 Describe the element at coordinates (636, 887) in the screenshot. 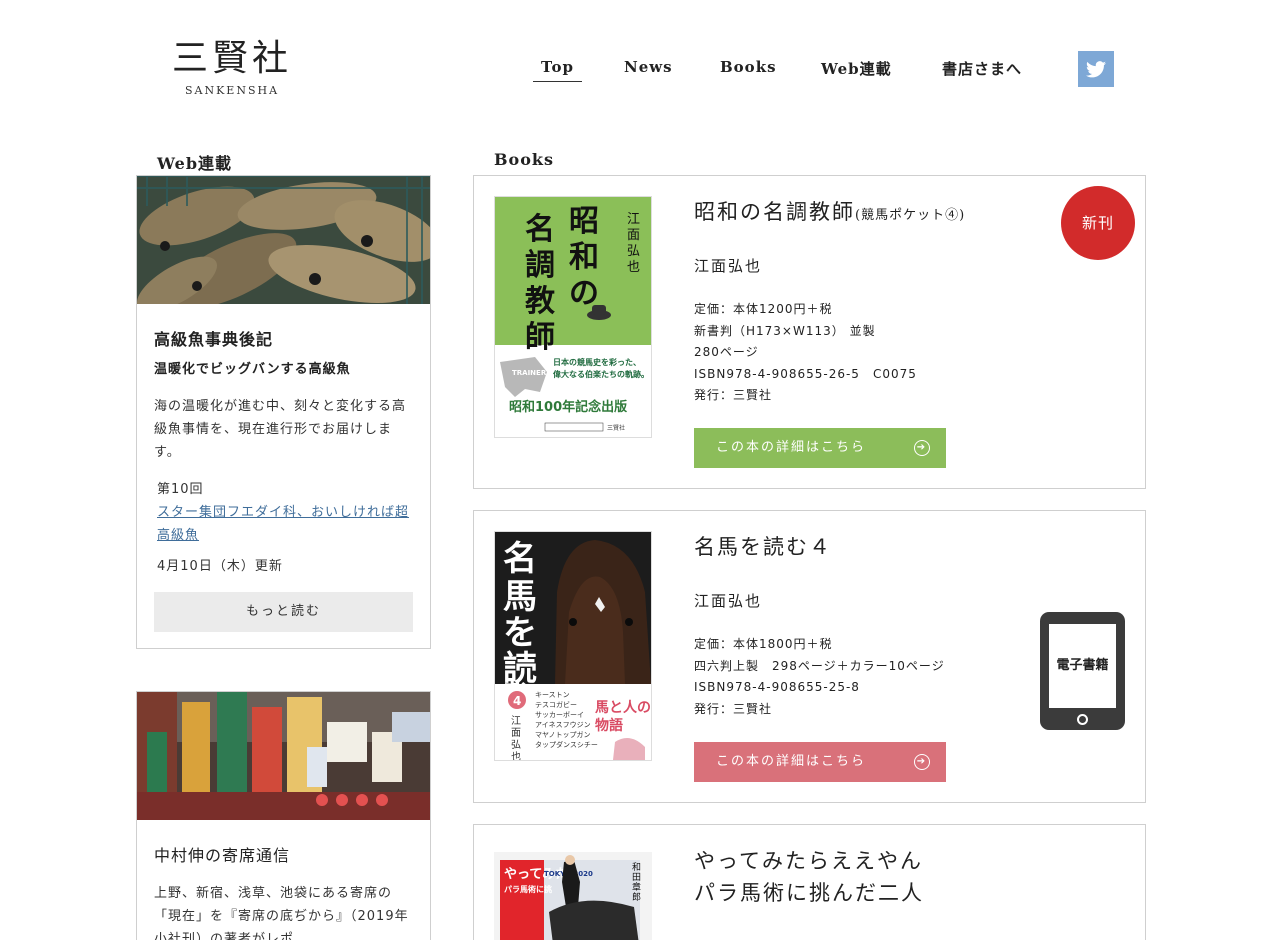

I see `svg-text: 章` at that location.